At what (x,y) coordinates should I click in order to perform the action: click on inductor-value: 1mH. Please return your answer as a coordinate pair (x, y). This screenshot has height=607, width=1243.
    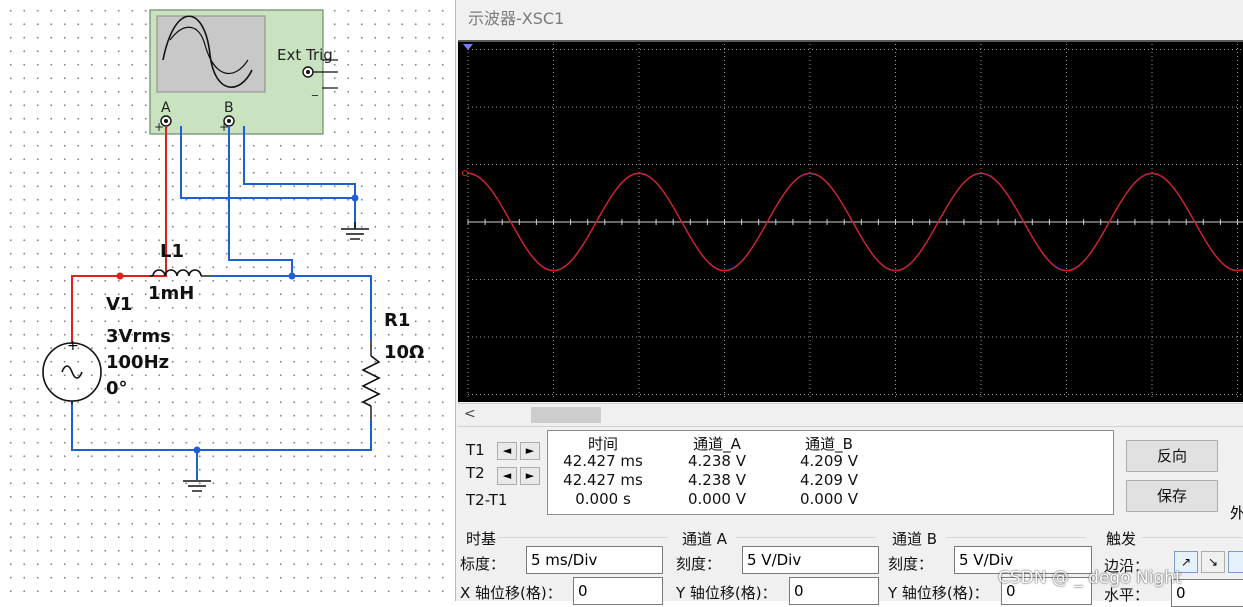
    Looking at the image, I should click on (171, 293).